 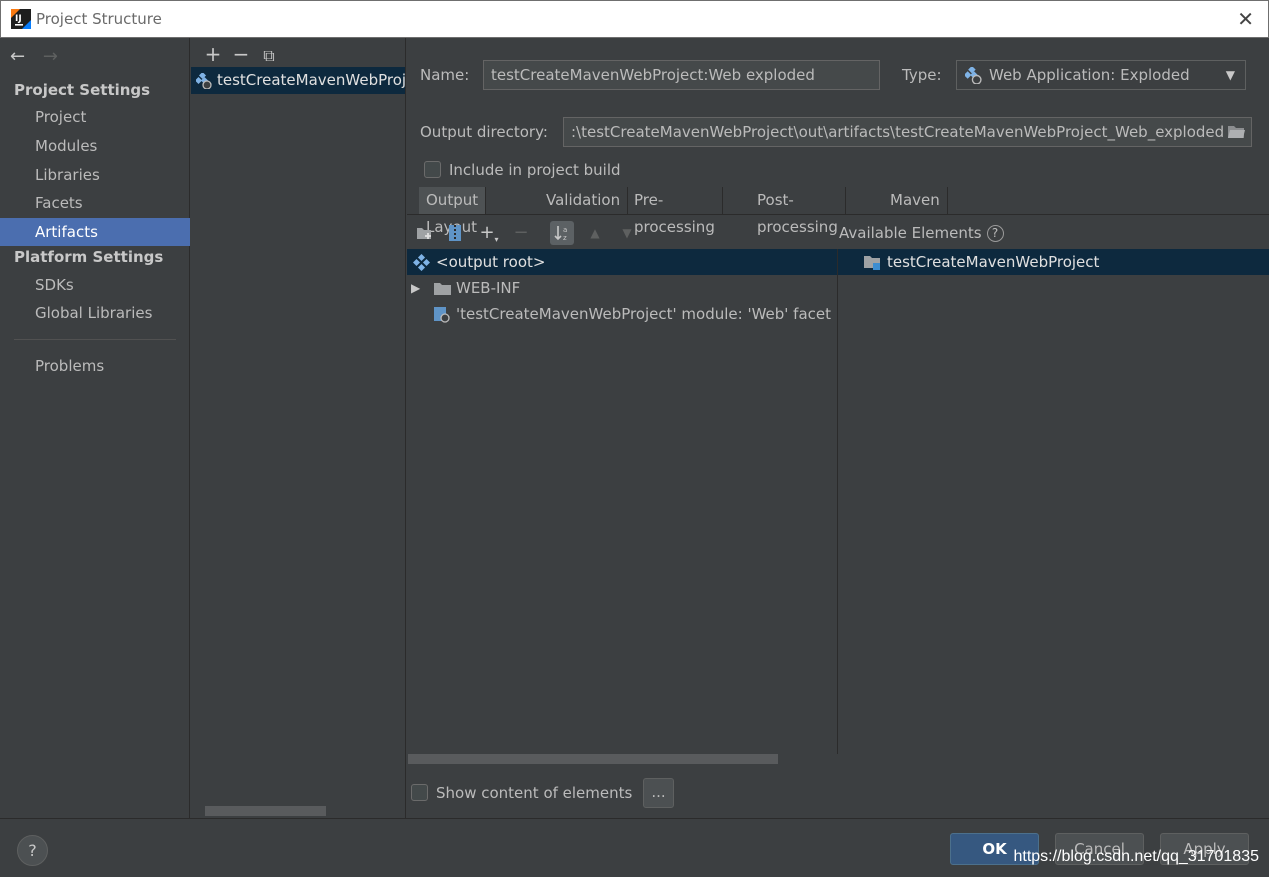 I want to click on tree-row-label: WEB-INF, so click(x=488, y=288).